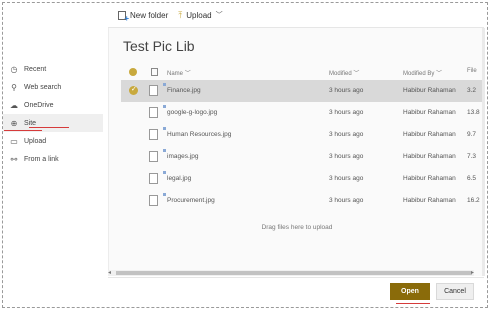  I want to click on scroll-right-icon: ▸, so click(472, 272).